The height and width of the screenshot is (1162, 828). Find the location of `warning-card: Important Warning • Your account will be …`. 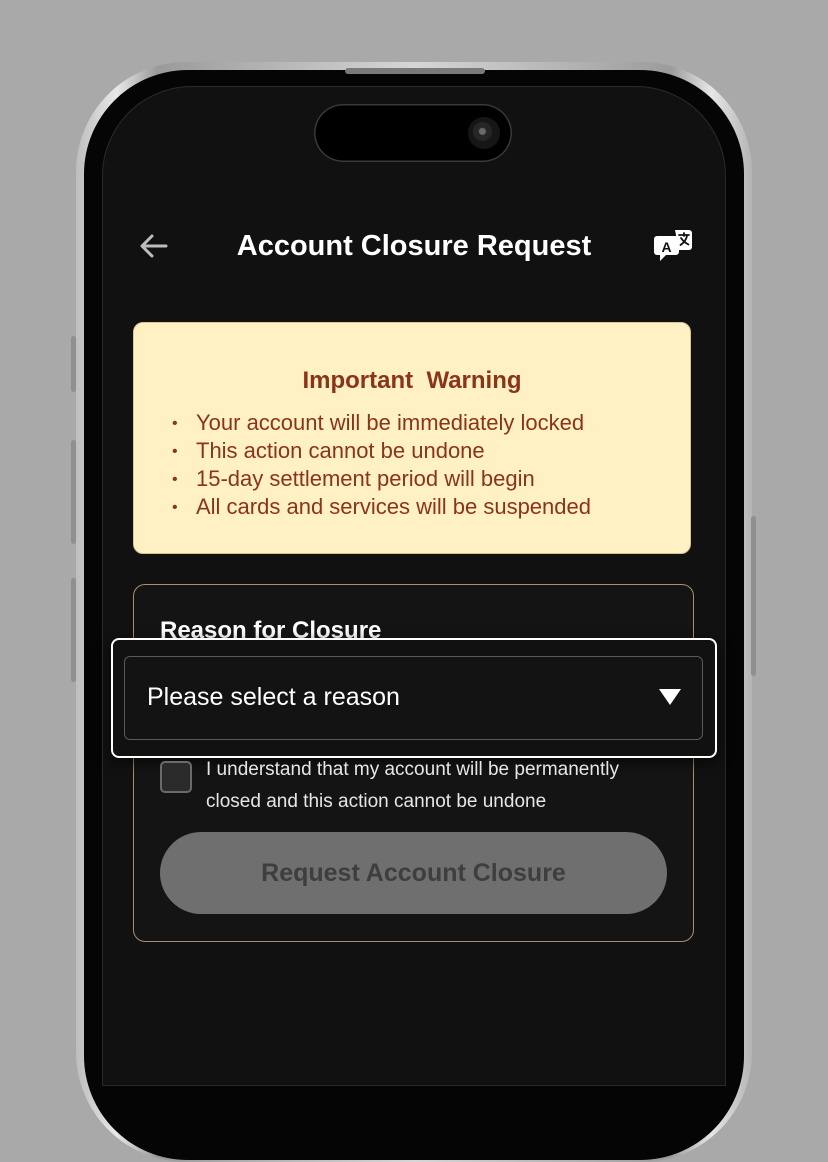

warning-card: Important Warning • Your account will be … is located at coordinates (412, 438).